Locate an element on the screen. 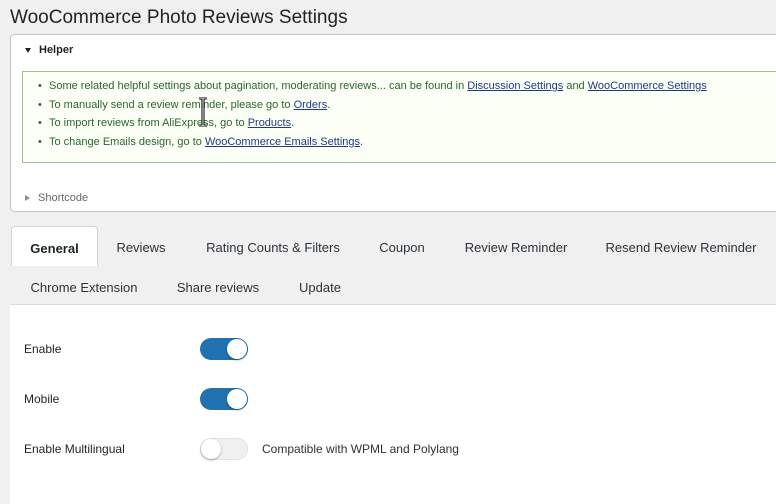 The height and width of the screenshot is (504, 776). orders-link: Orders is located at coordinates (311, 105).